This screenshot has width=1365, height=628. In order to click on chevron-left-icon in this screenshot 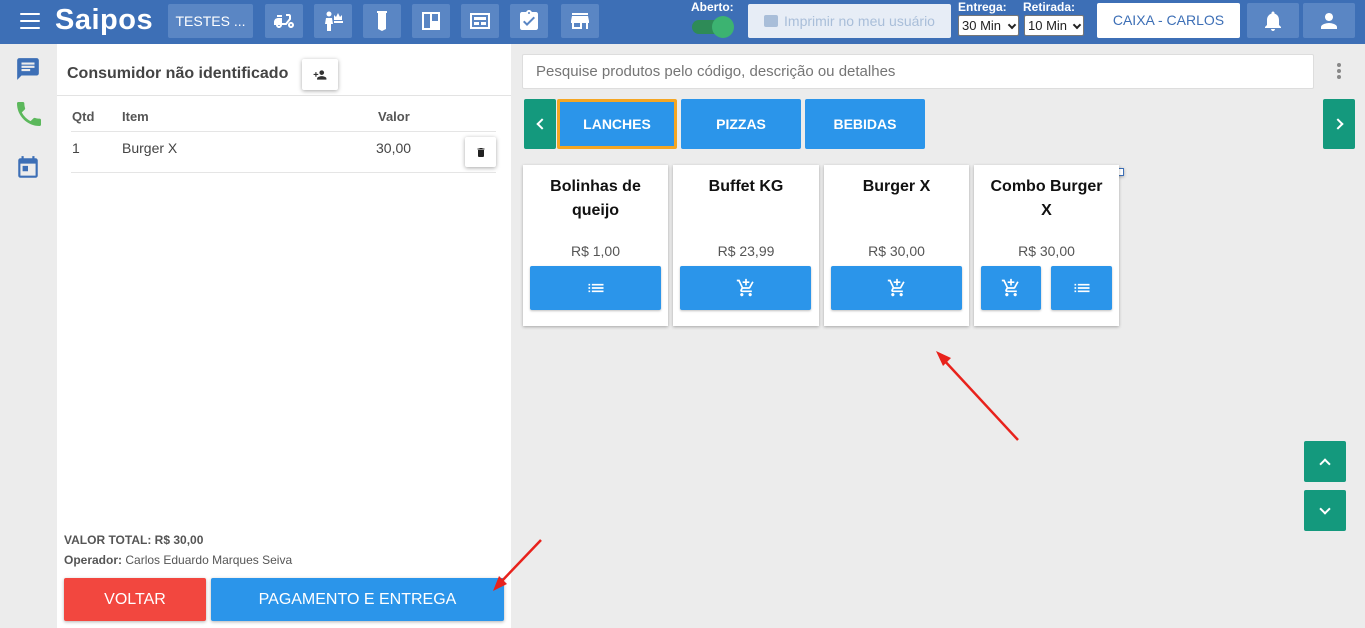, I will do `click(541, 124)`.